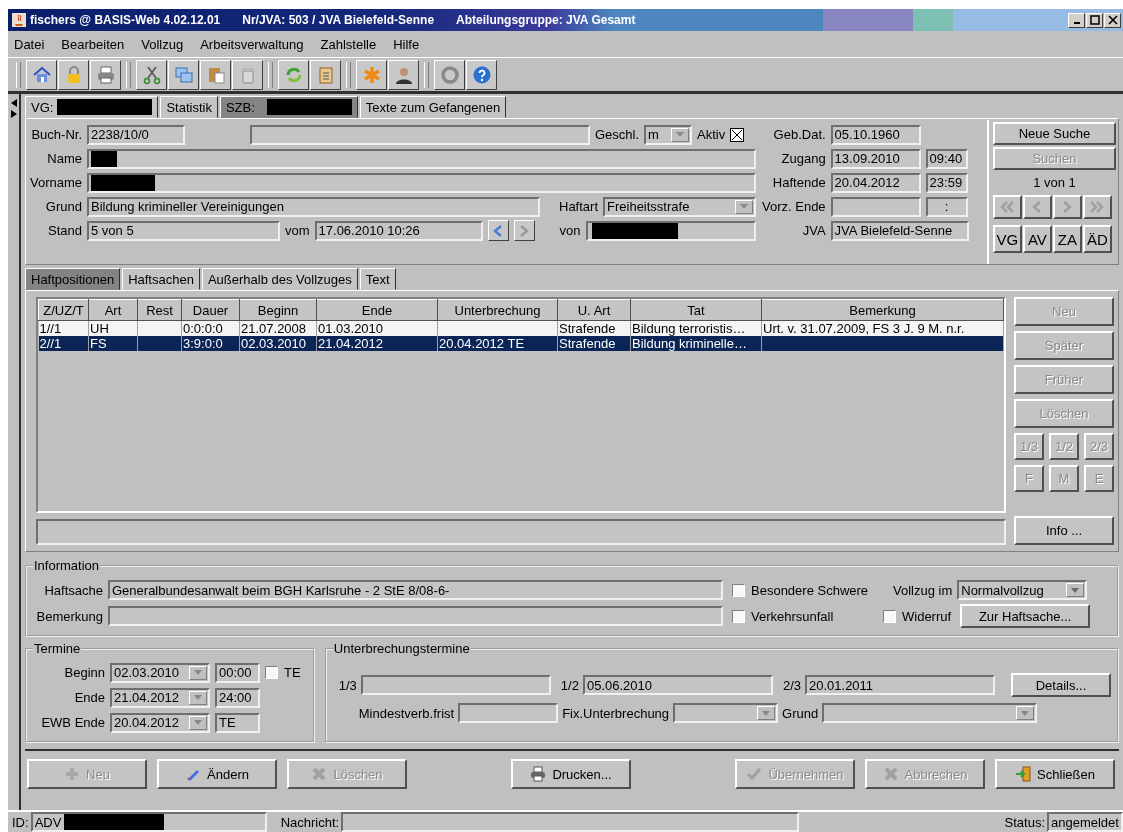 Image resolution: width=1123 pixels, height=832 pixels. Describe the element at coordinates (594, 310) in the screenshot. I see `column-header: U. Art` at that location.